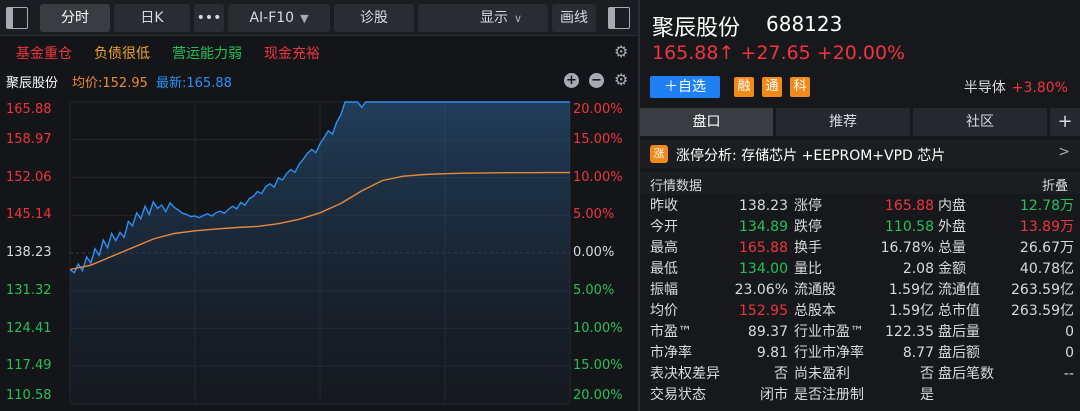 This screenshot has width=1080, height=411. What do you see at coordinates (596, 80) in the screenshot?
I see `zoom-out-icon: −` at bounding box center [596, 80].